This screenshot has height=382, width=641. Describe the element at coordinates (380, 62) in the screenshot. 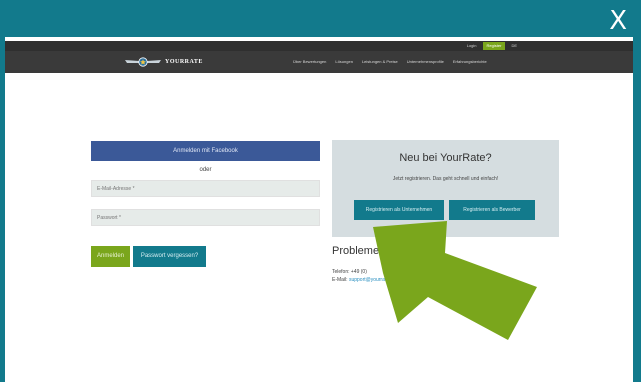

I see `nav-item-pricing: Leistungen & Preise` at that location.